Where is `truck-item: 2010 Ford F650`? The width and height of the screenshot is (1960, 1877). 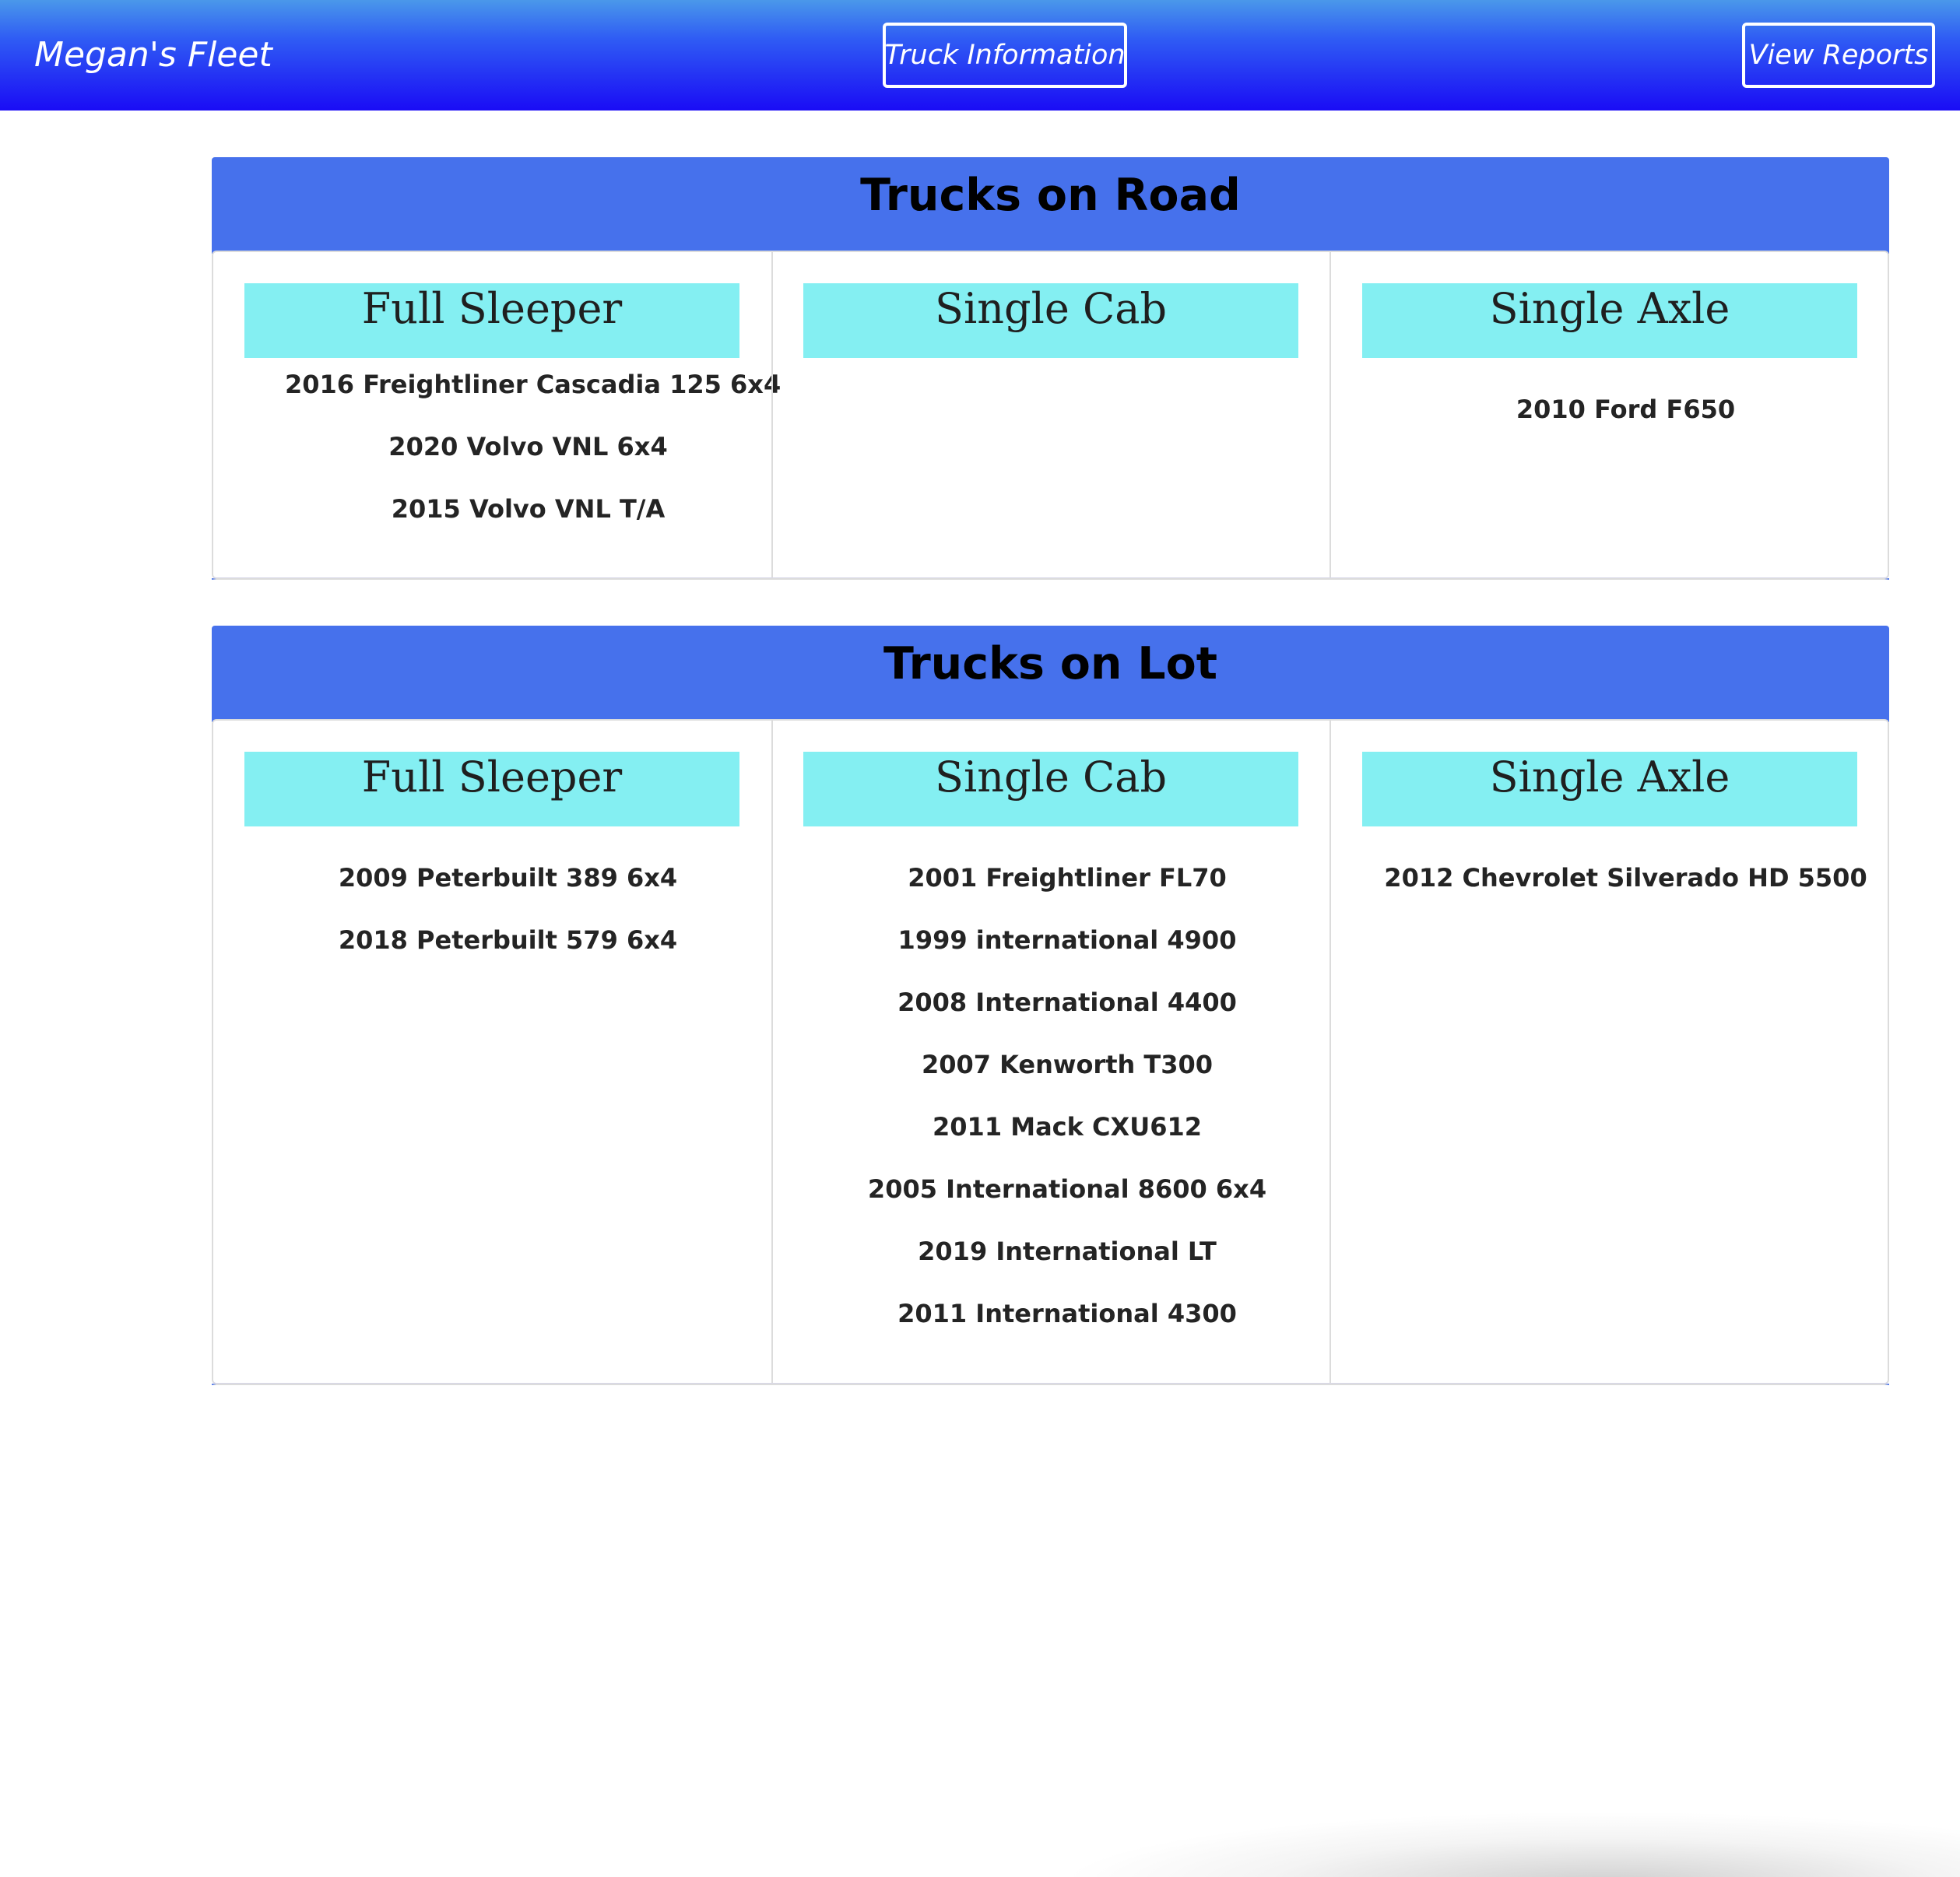 truck-item: 2010 Ford F650 is located at coordinates (1626, 409).